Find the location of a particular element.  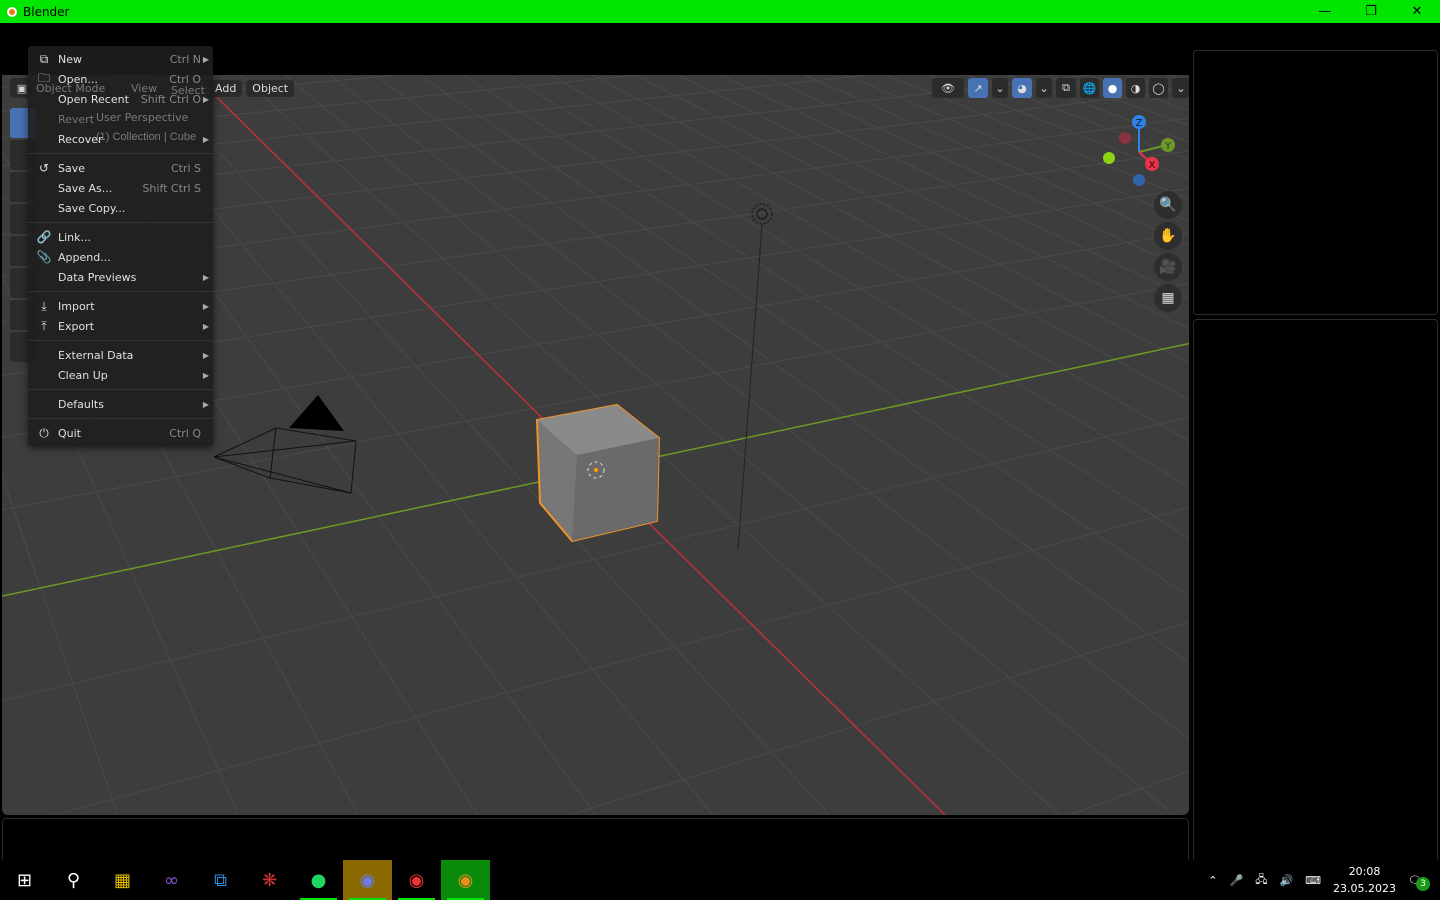

spotify-icon: ● is located at coordinates (318, 880).